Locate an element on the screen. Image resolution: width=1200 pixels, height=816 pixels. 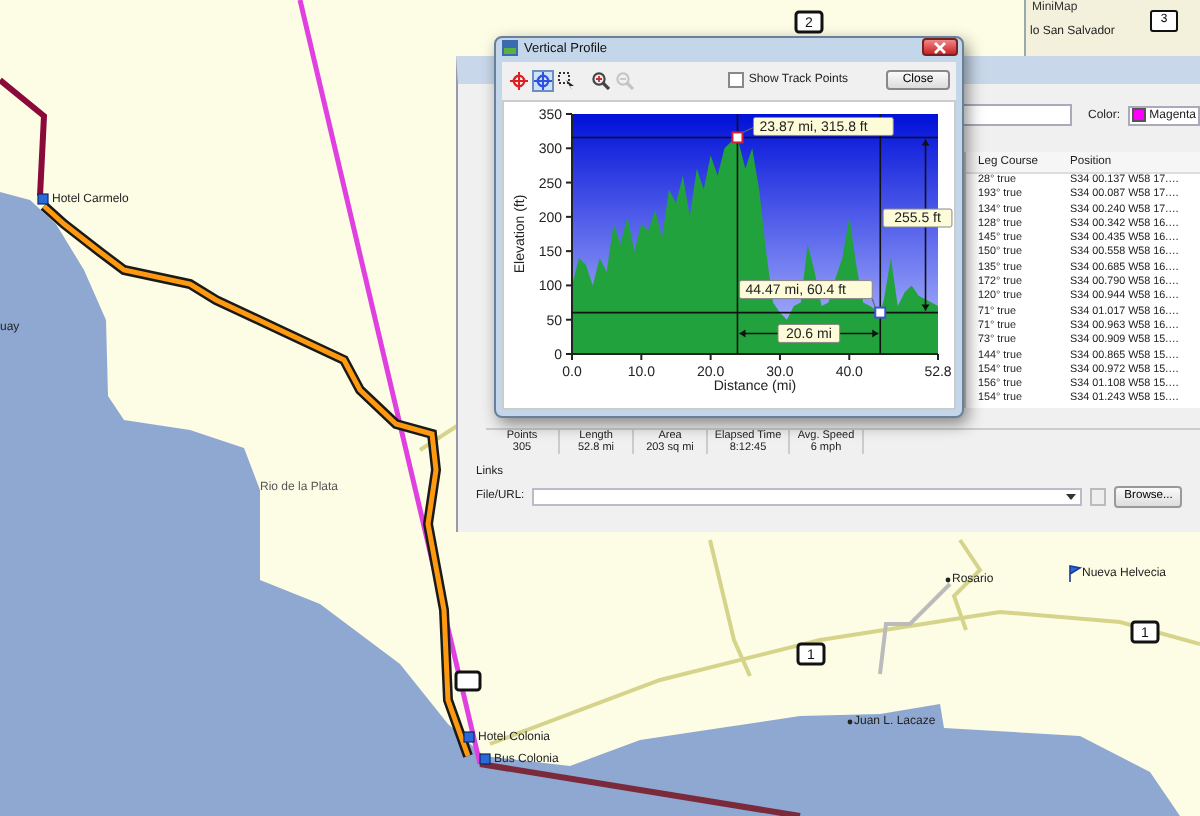
pointer-icon is located at coordinates (567, 80).